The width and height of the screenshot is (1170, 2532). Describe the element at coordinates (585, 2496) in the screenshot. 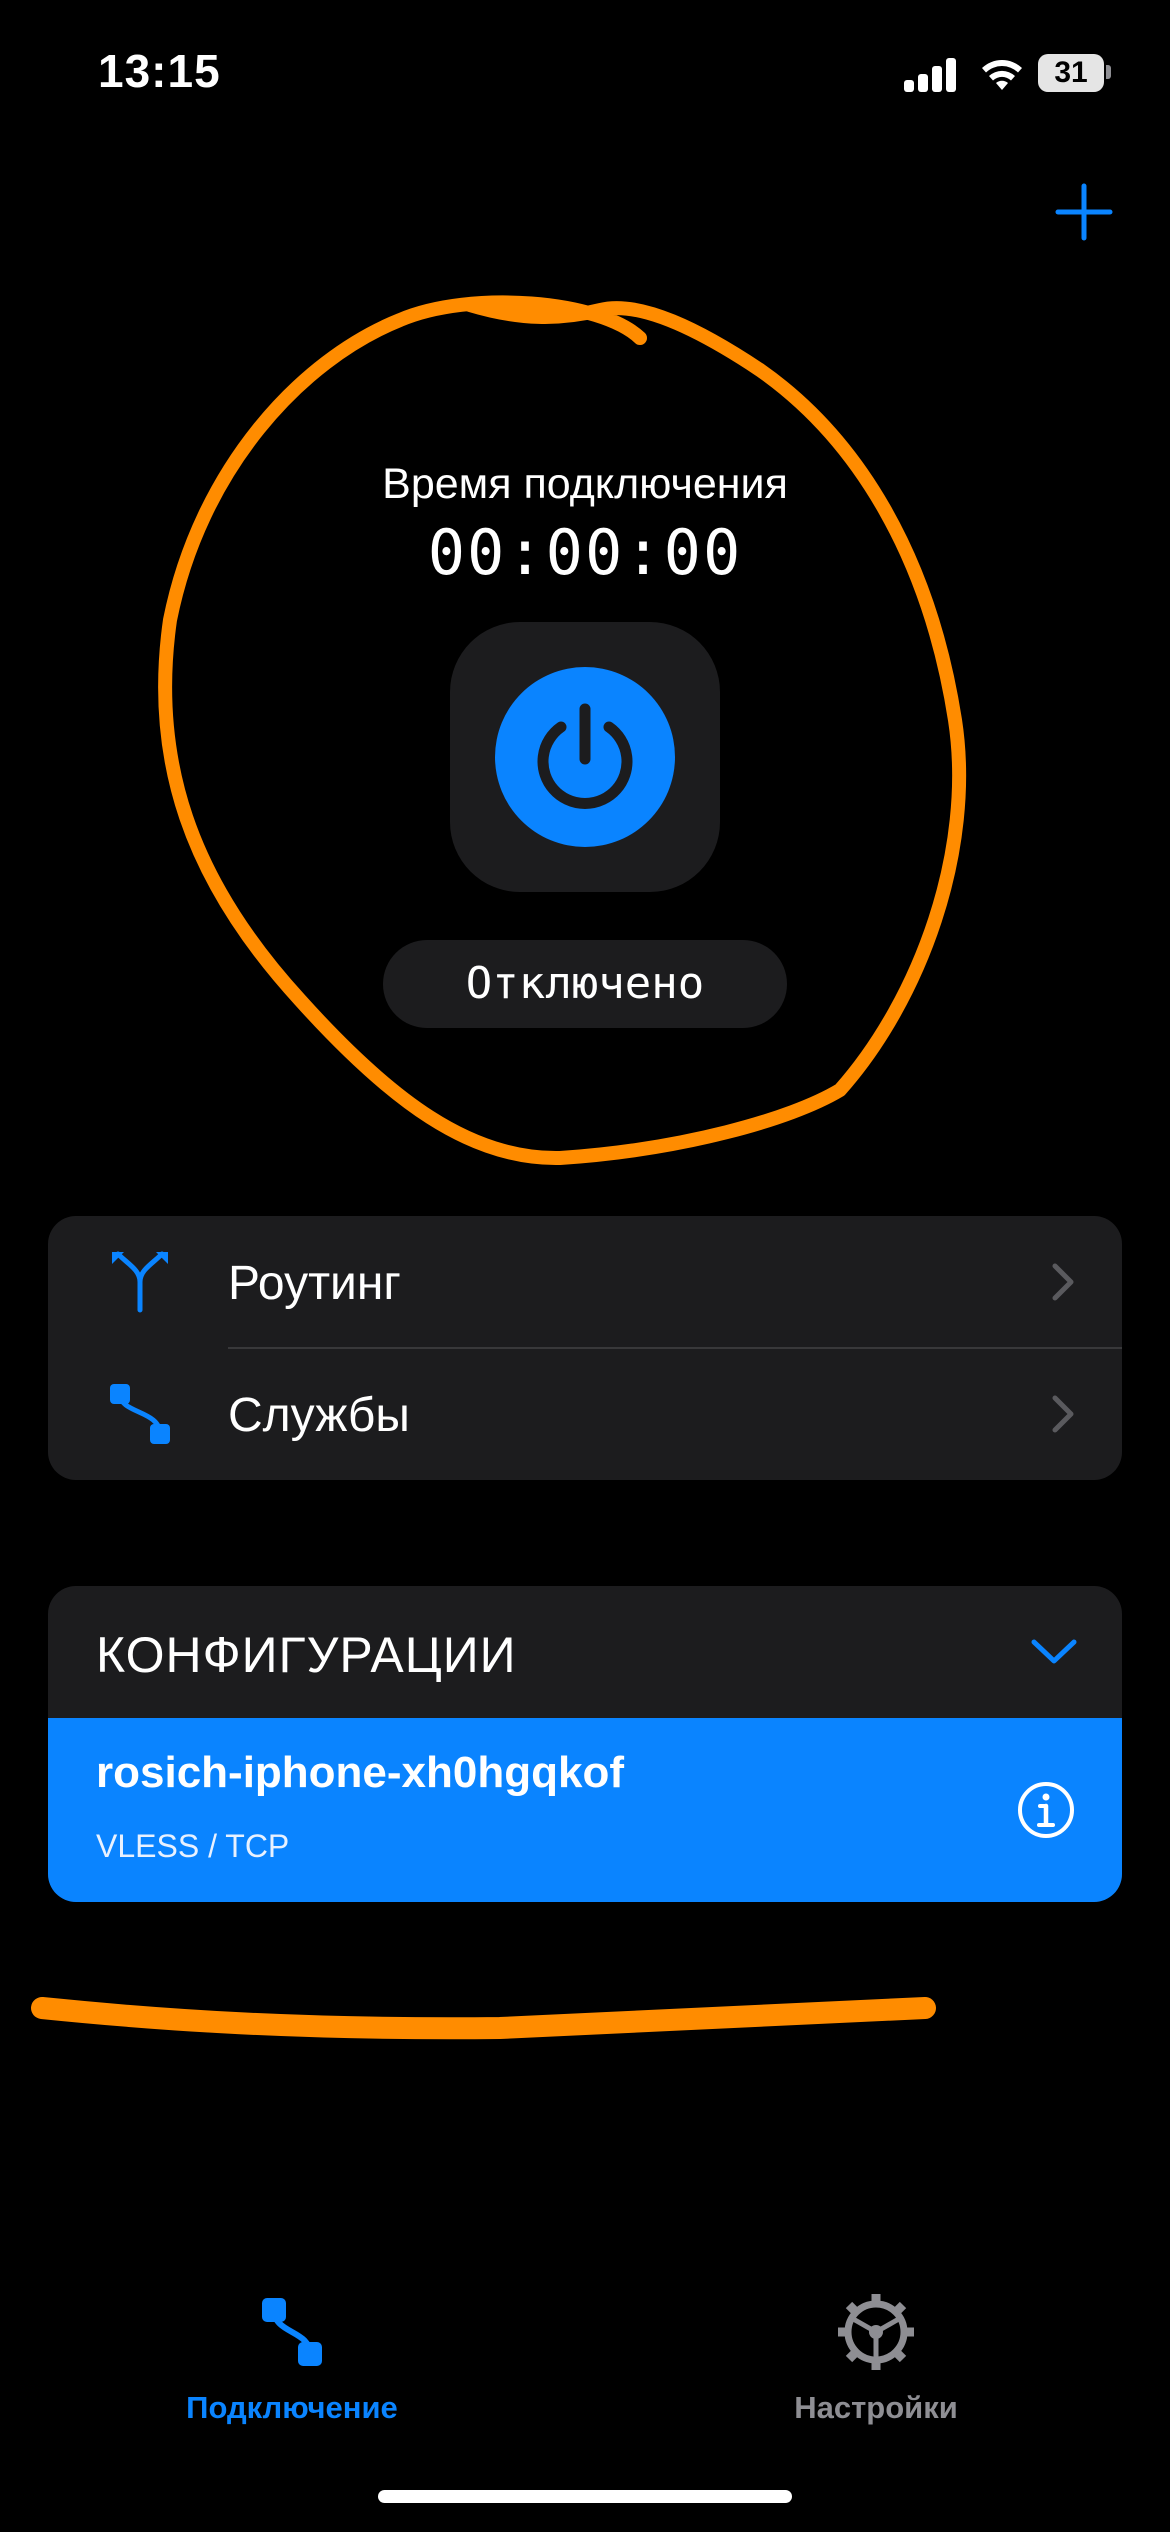

I see `home-indicator` at that location.